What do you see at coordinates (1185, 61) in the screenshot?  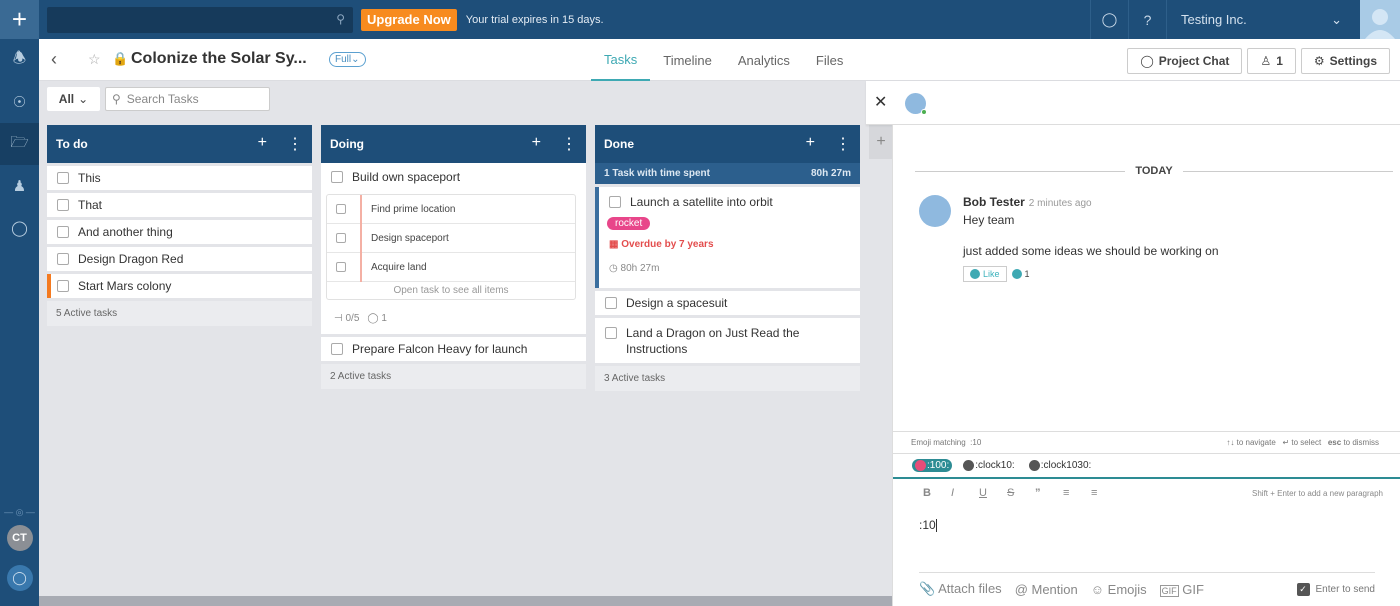 I see `project-chat-button: ◯ Project Chat` at bounding box center [1185, 61].